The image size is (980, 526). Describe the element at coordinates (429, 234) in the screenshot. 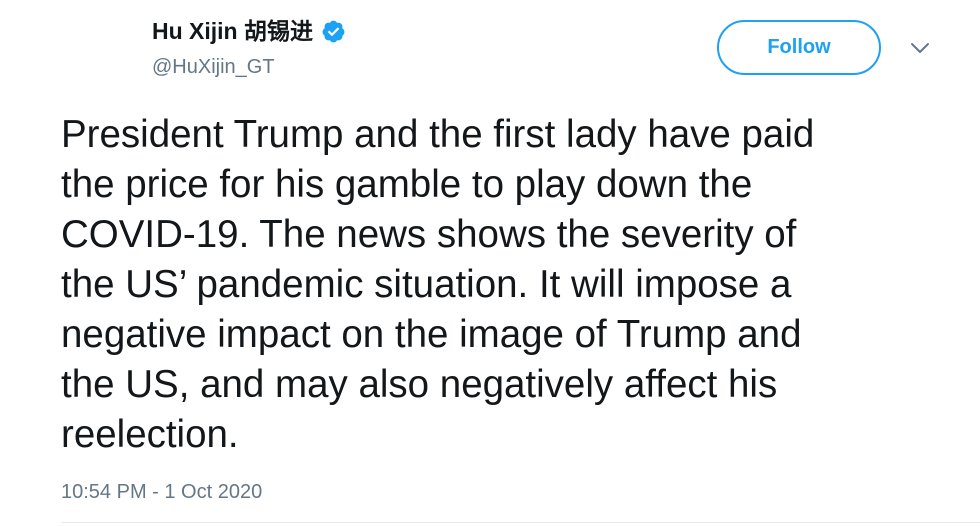

I see `tweet-text-line: COVID-19. The news shows the severity of` at that location.